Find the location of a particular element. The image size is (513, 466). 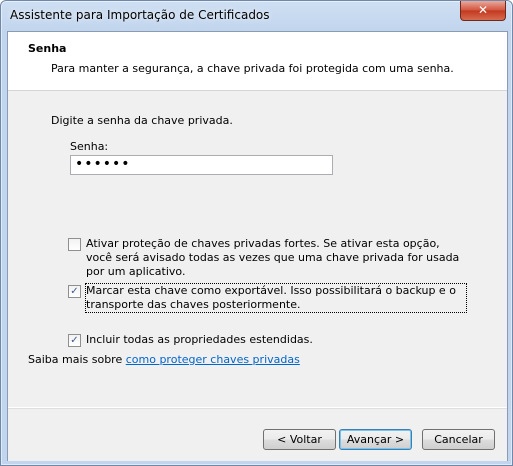

wizard-footer: < Voltar Avançar > Cancelar is located at coordinates (257, 434).